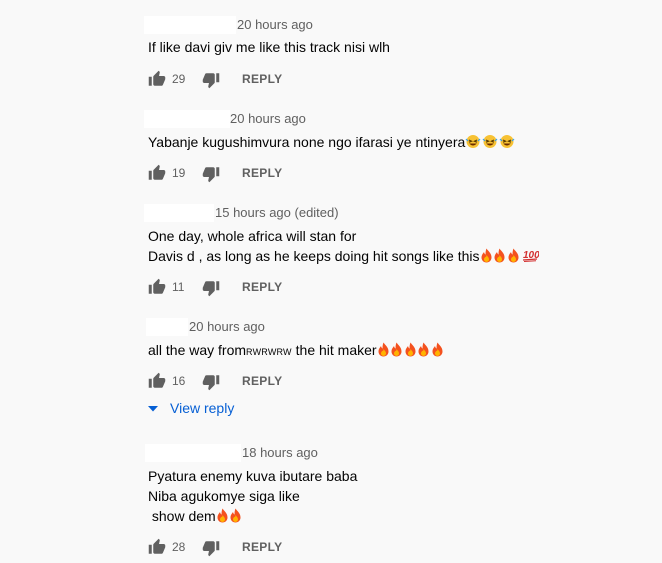 The image size is (662, 563). I want to click on like-count: 28, so click(179, 547).